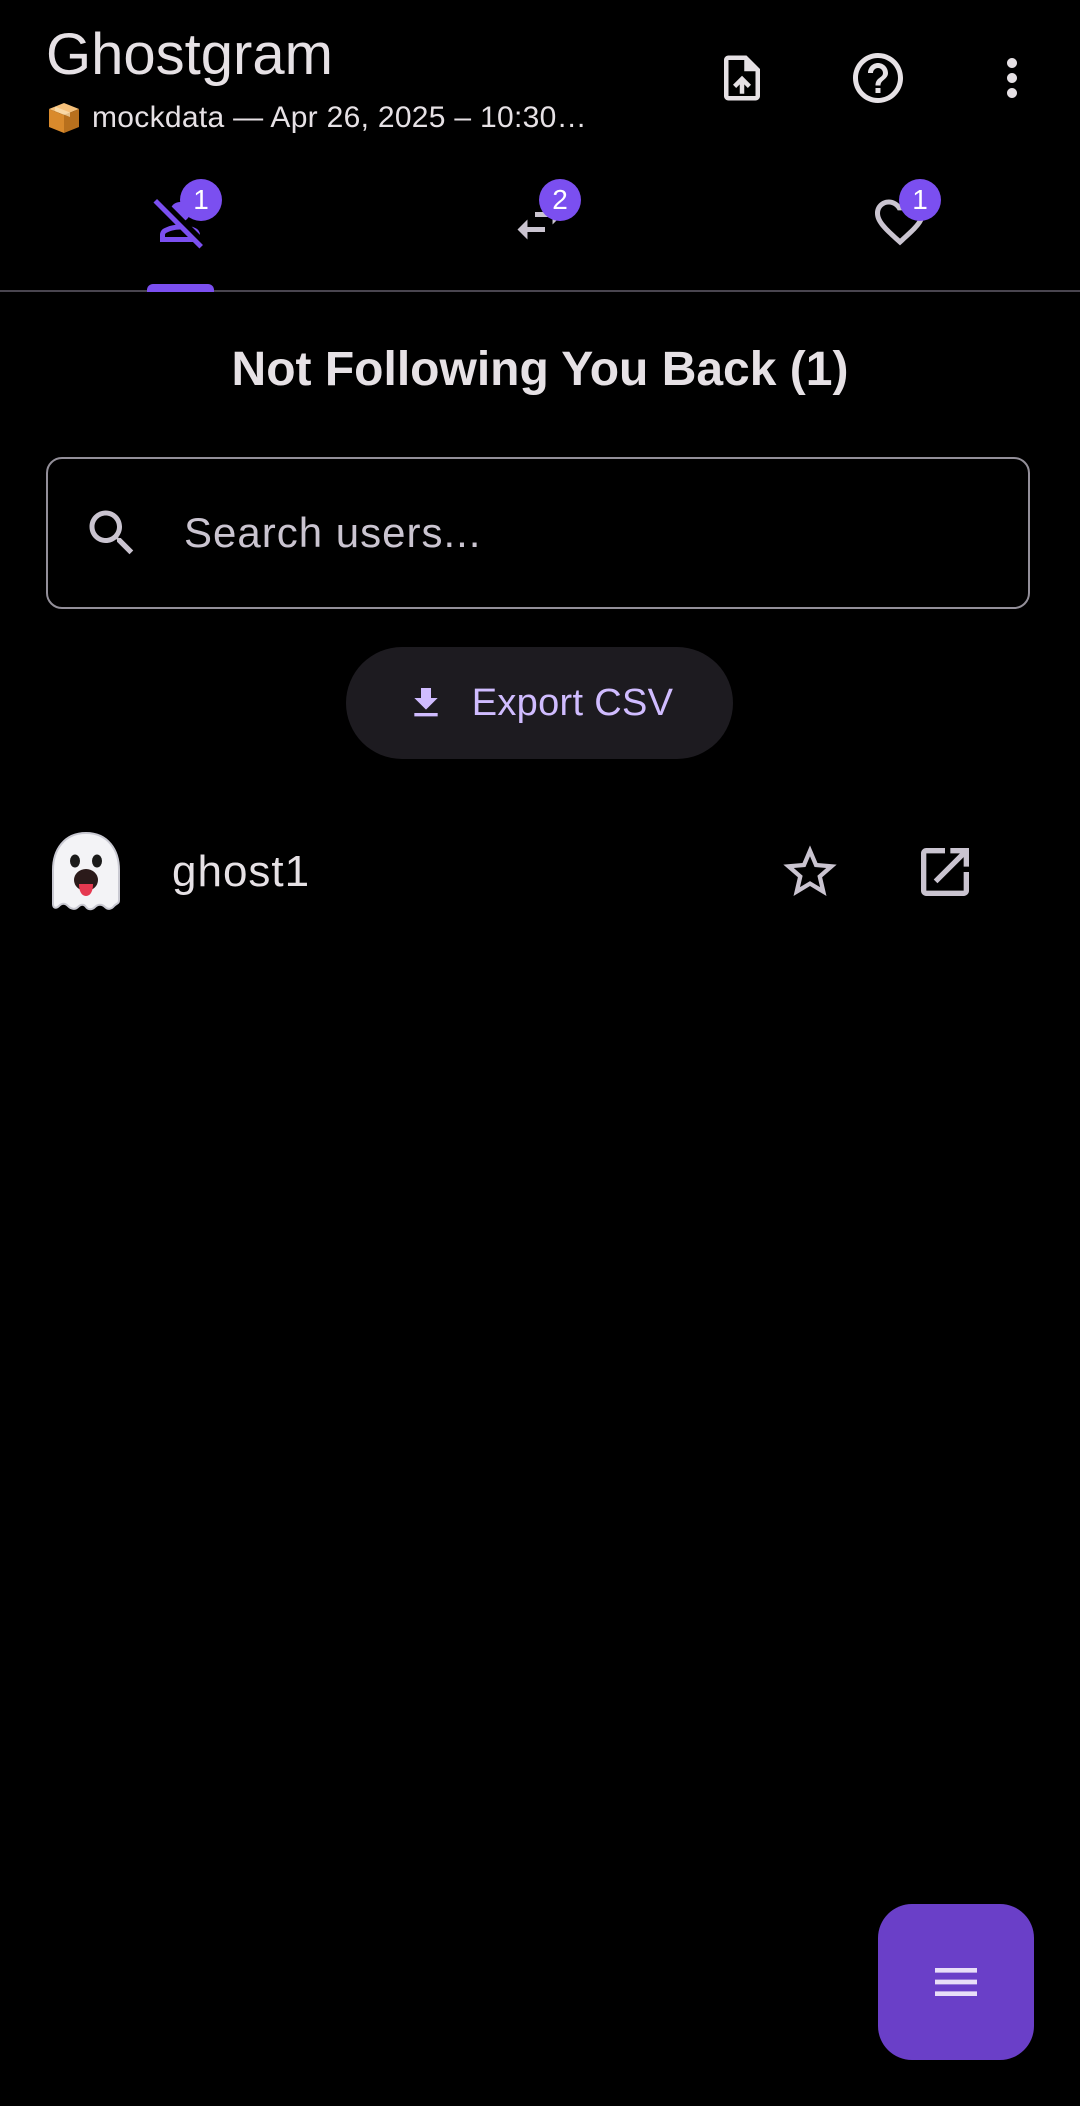 The width and height of the screenshot is (1080, 2106). I want to click on search-icon, so click(111, 532).